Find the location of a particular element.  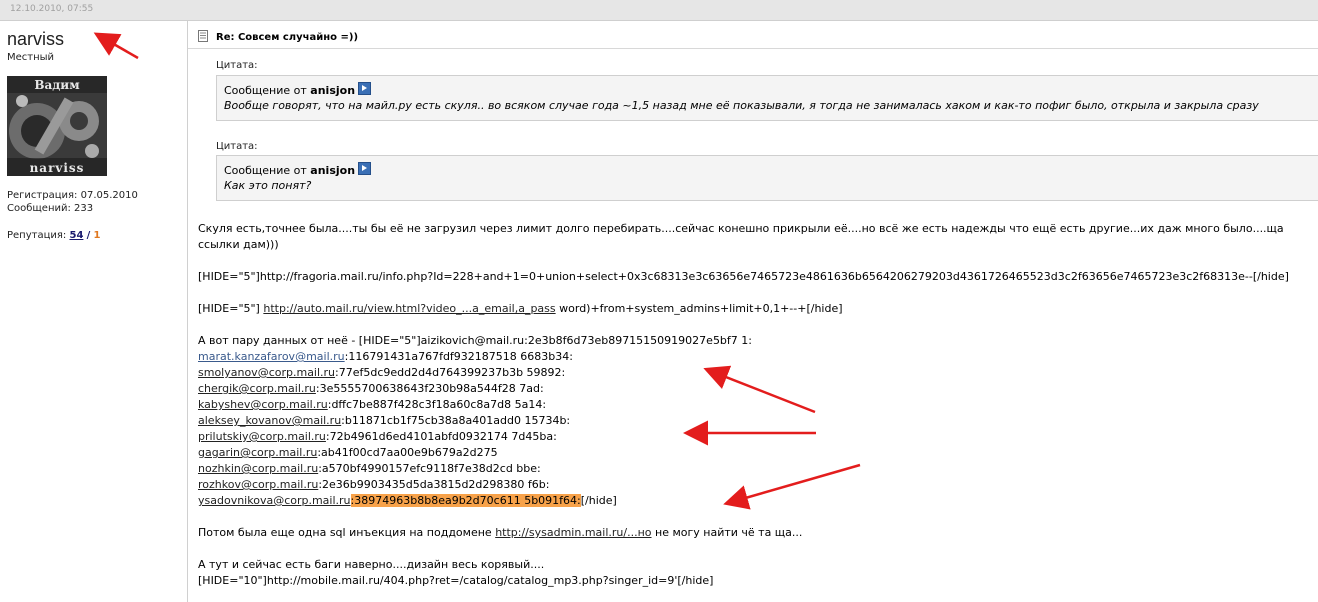

arrow-to-hash is located at coordinates (792, 486).